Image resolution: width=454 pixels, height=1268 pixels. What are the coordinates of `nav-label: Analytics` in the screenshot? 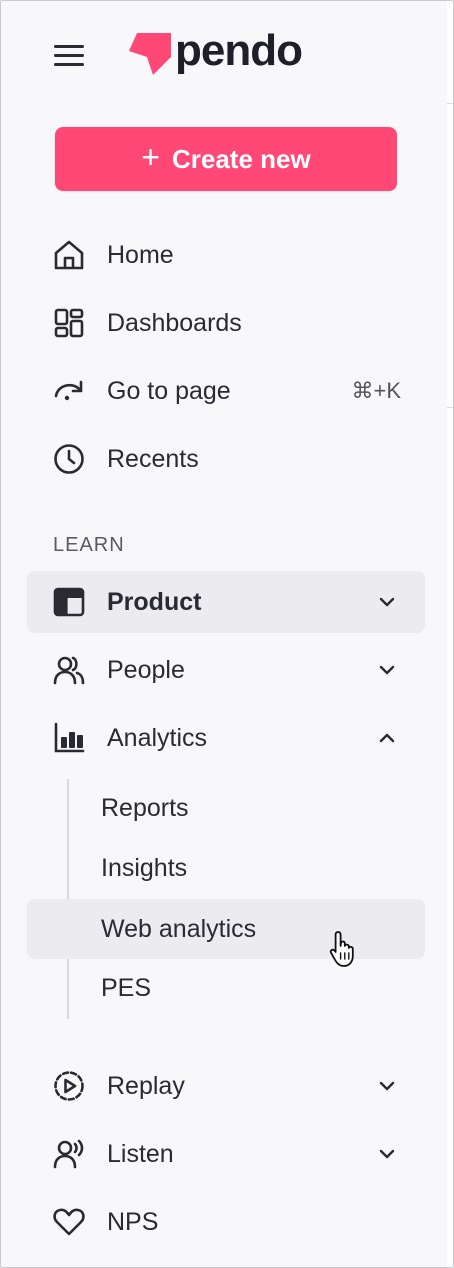 It's located at (157, 737).